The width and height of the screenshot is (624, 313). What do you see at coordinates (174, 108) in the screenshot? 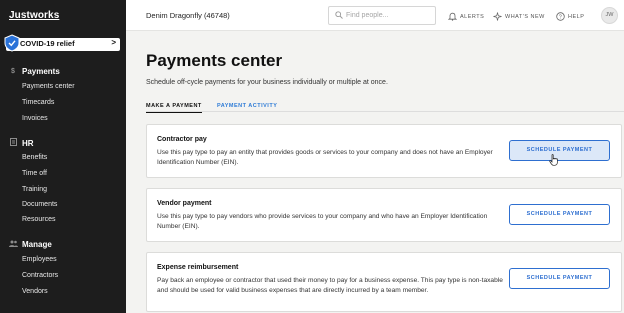
I see `tab-make-a-payment: MAKE A PAYMENT` at bounding box center [174, 108].